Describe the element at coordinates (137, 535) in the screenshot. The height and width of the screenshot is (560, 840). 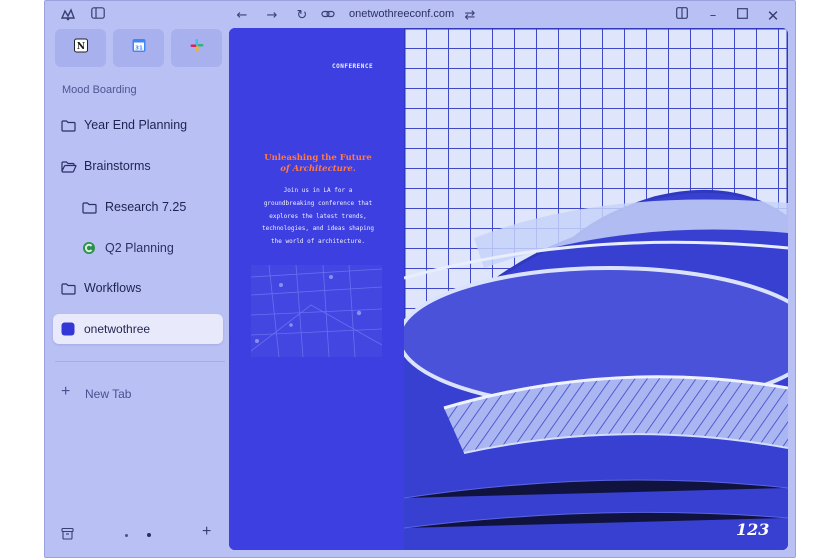
I see `sidebar-bottom-bar: +` at that location.